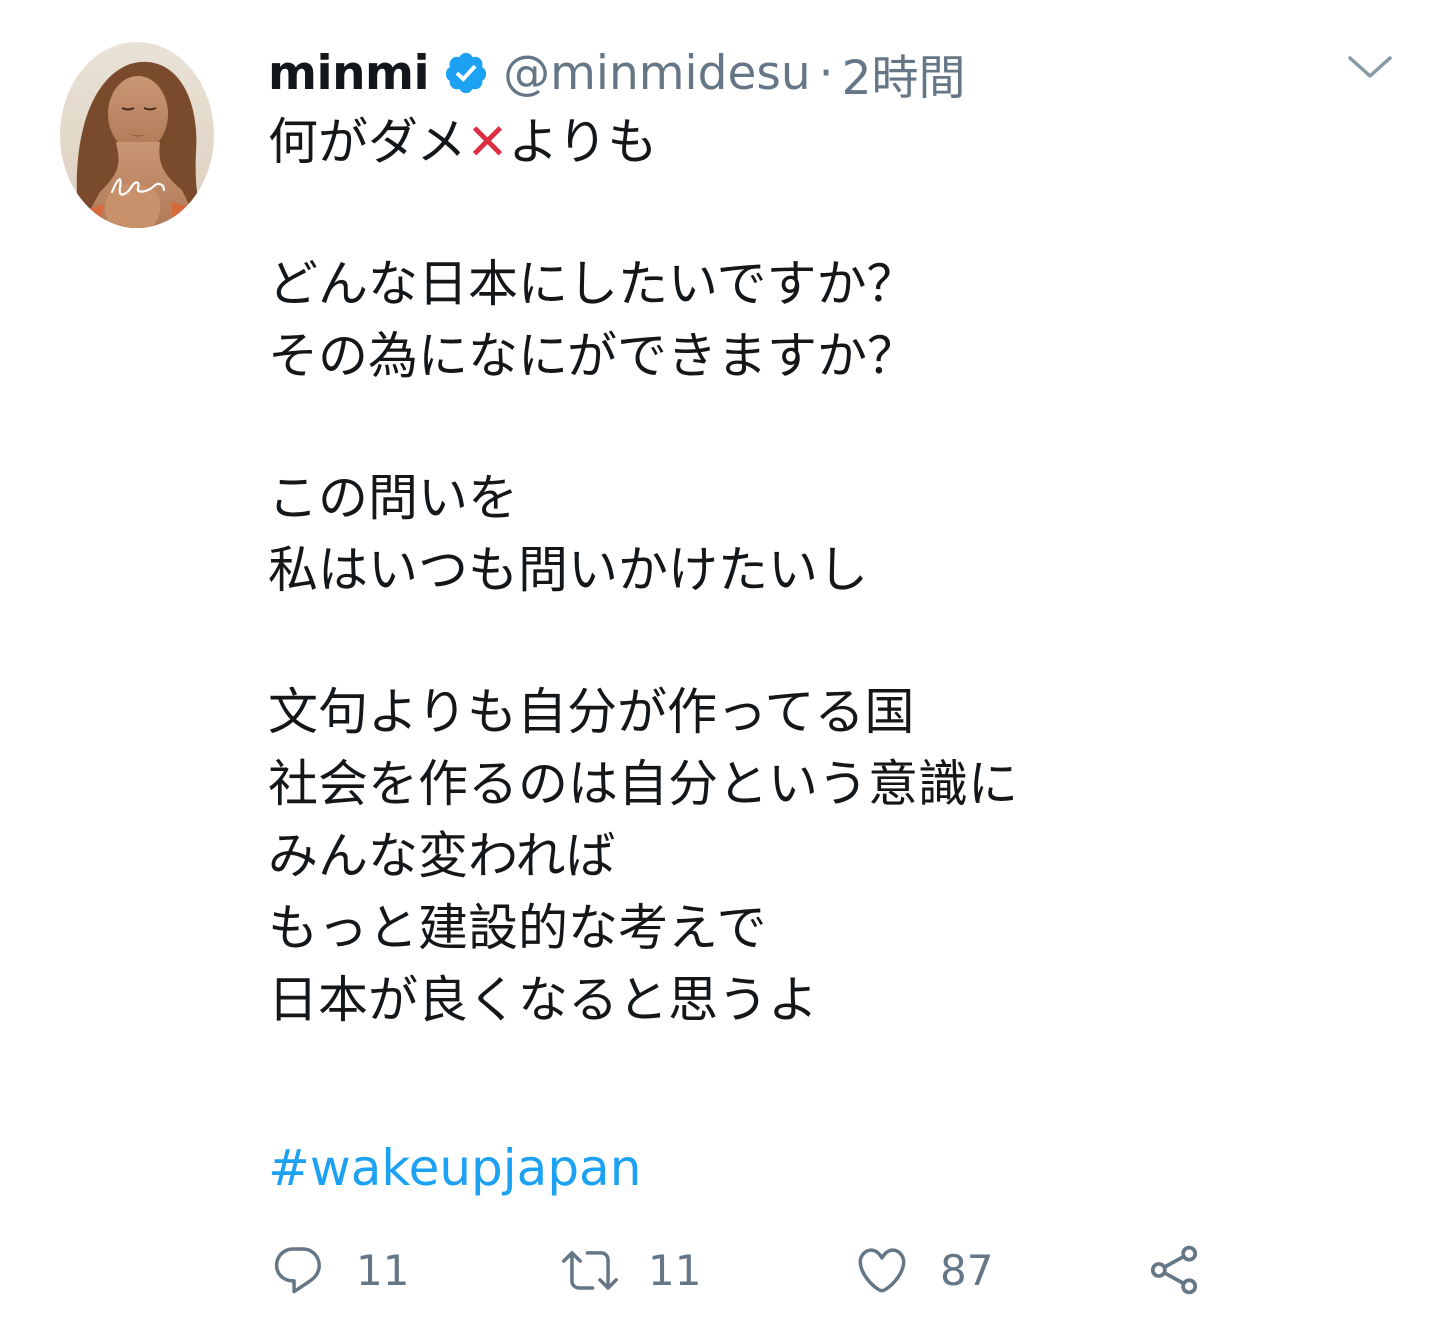 Image resolution: width=1440 pixels, height=1322 pixels. Describe the element at coordinates (591, 712) in the screenshot. I see `tweet-line: 文句よりも自分が作ってる国` at that location.